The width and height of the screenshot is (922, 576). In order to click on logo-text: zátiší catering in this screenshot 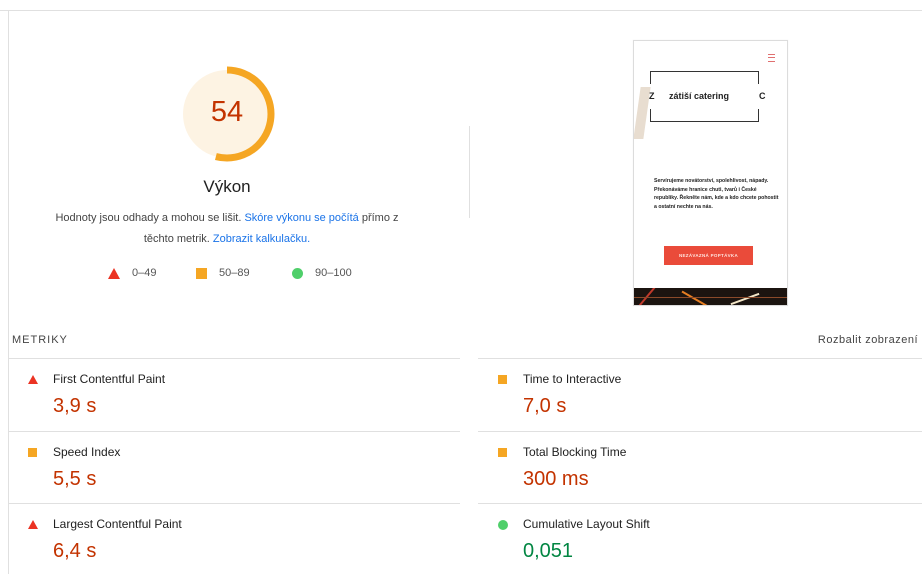, I will do `click(699, 96)`.